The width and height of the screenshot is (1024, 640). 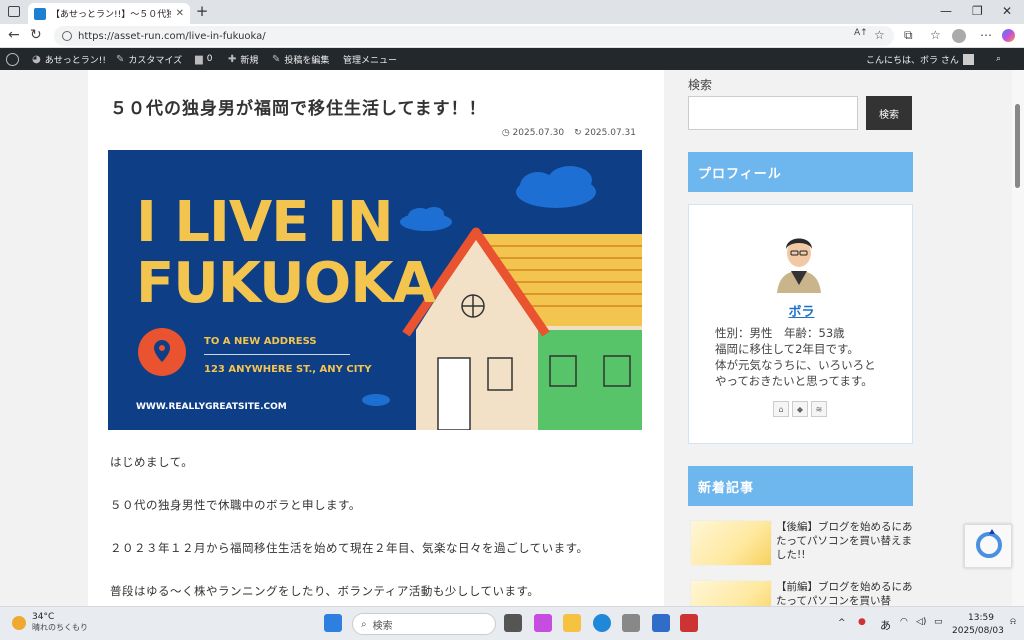 I want to click on hero-subtitle-2: 123 ANYWHERE ST., ANY CITY, so click(x=288, y=369).